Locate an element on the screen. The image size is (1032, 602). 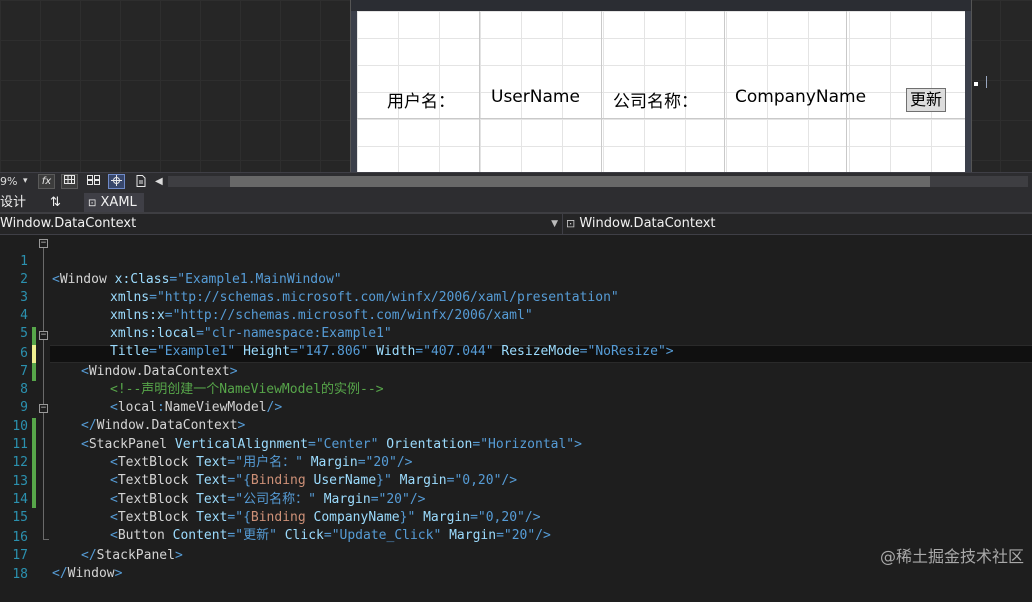
formula-fx-button: fx is located at coordinates (46, 181).